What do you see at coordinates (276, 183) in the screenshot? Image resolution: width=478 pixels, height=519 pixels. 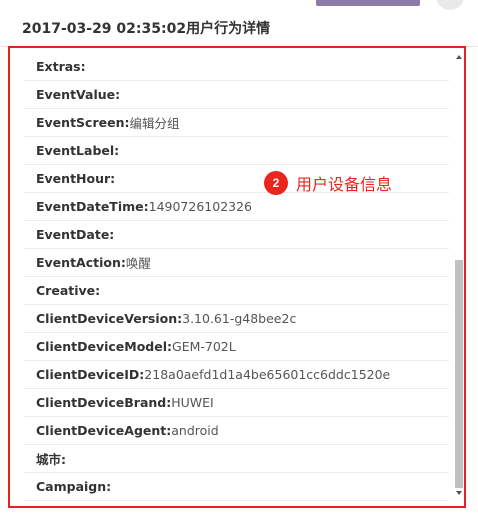 I see `annotation-number-badge: 2` at bounding box center [276, 183].